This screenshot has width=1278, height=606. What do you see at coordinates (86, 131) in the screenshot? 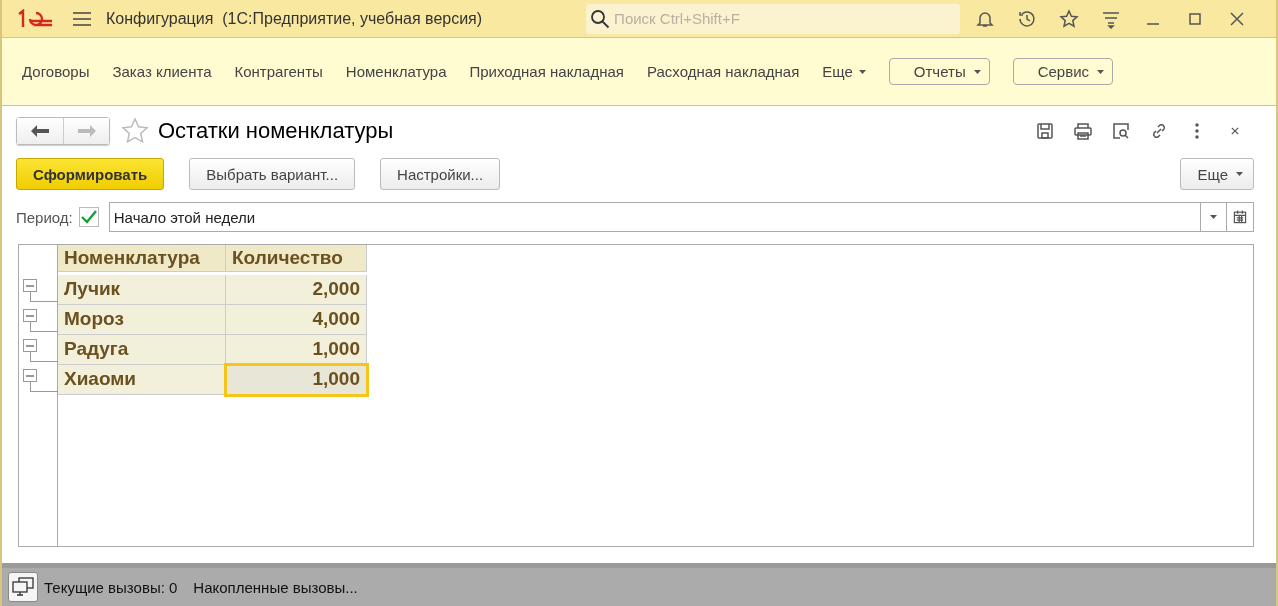
I see `right-arrow-icon` at bounding box center [86, 131].